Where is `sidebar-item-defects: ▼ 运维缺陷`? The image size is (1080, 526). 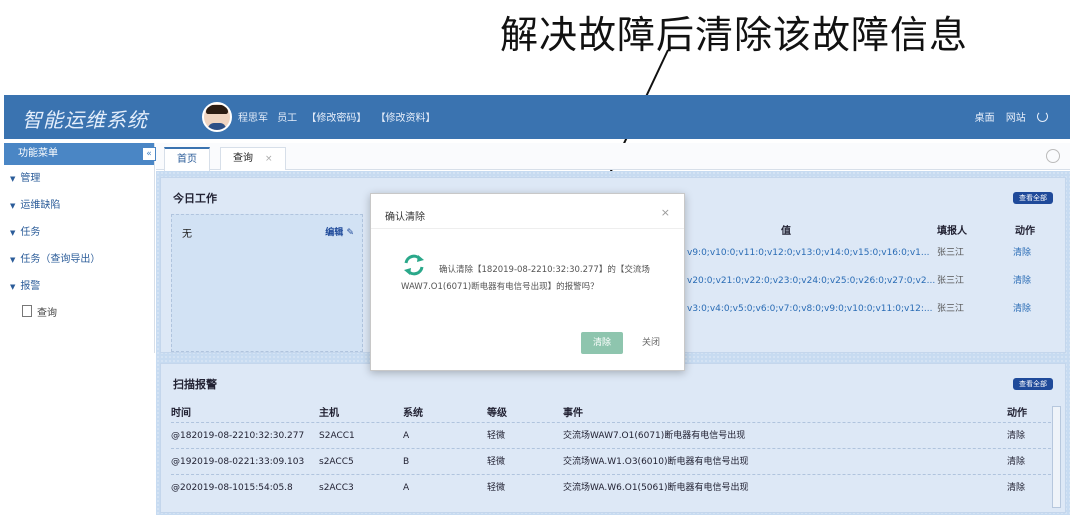 sidebar-item-defects: ▼ 运维缺陷 is located at coordinates (79, 205).